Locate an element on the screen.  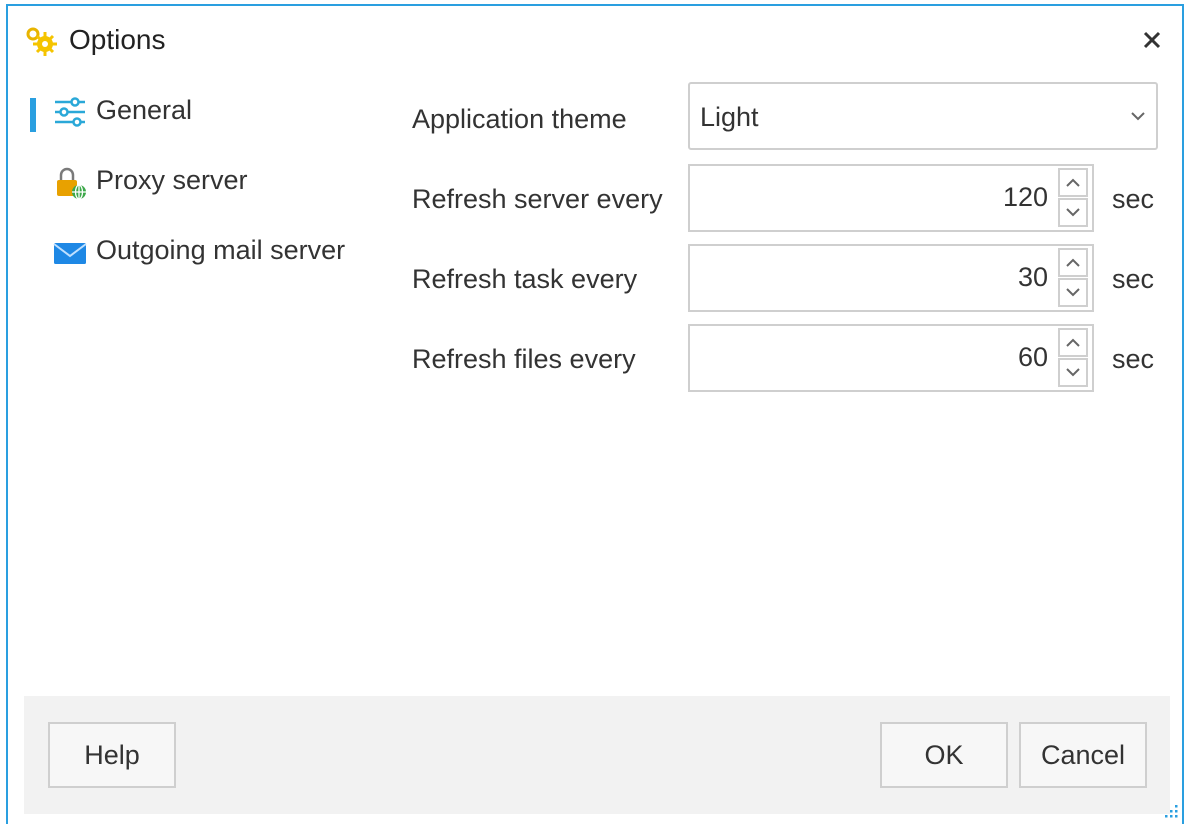
help-button: Help is located at coordinates (112, 755).